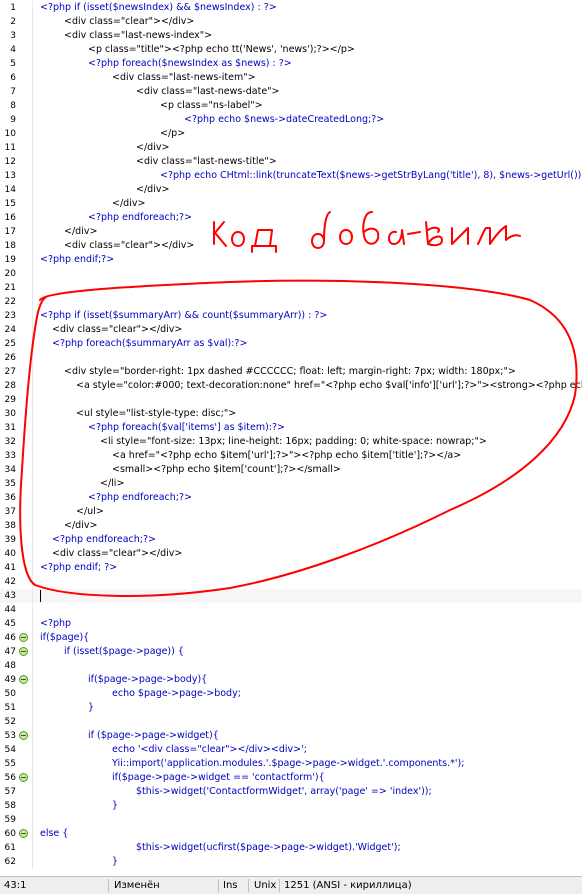 The width and height of the screenshot is (582, 894). I want to click on handwriting-stroke-d2, so click(321, 230).